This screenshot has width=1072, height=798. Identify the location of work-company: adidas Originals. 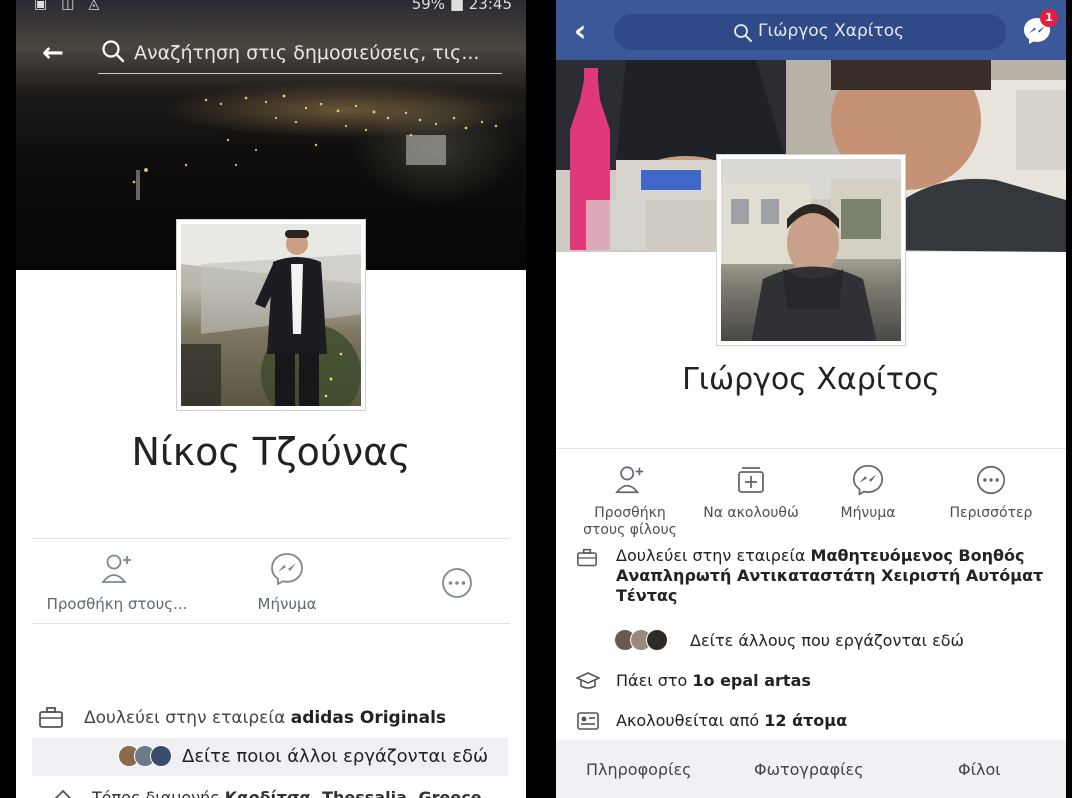
(368, 718).